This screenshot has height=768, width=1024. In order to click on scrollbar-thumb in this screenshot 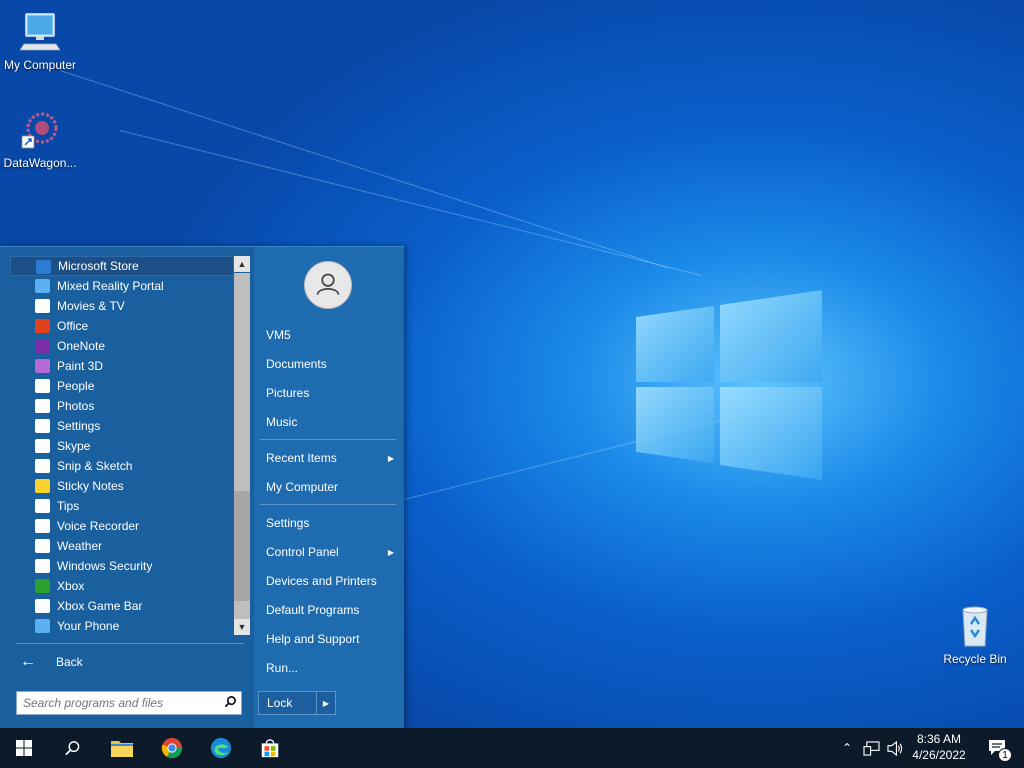, I will do `click(242, 546)`.